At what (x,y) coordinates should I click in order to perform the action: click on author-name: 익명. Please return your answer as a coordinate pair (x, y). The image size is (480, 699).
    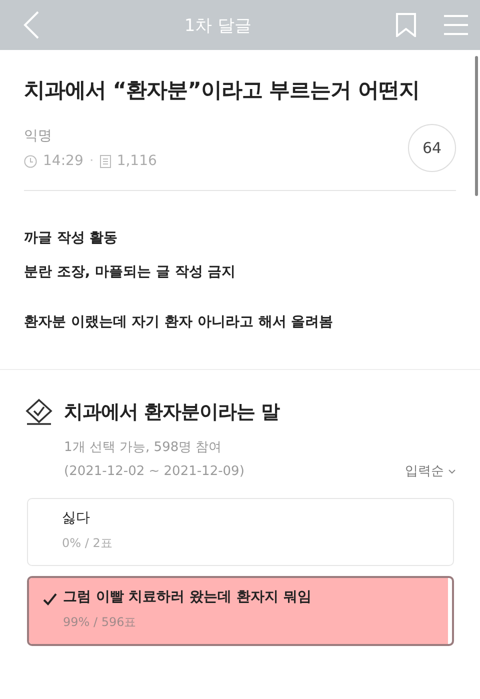
    Looking at the image, I should click on (38, 136).